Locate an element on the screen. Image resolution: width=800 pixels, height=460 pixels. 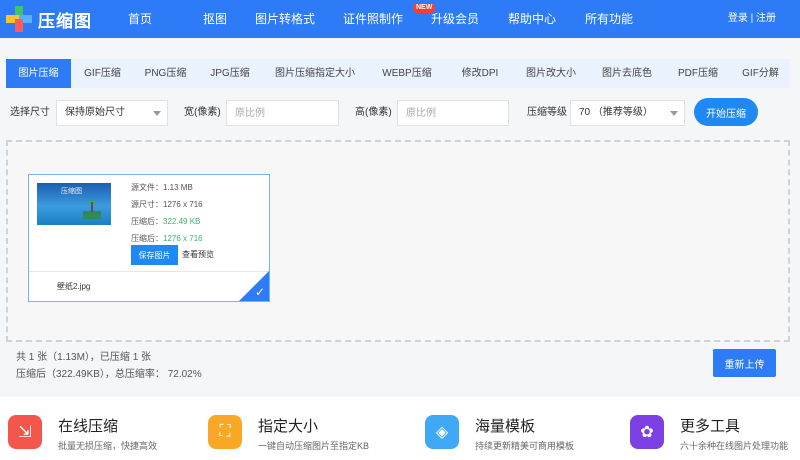
feature-title: 海量模板 is located at coordinates (505, 426).